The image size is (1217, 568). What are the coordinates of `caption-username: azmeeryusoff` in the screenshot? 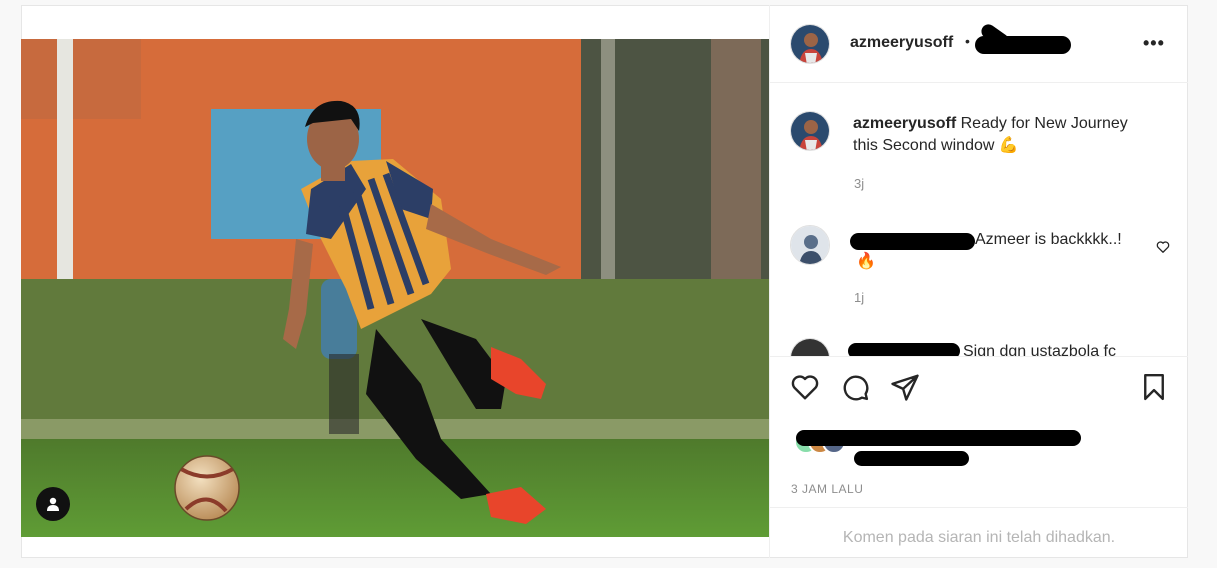 It's located at (904, 123).